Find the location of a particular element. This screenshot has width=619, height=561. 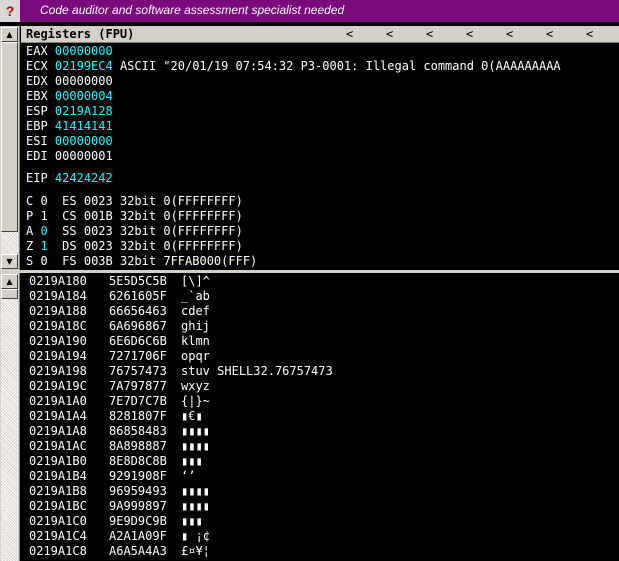

flag-row: S 0 FS 003B 32bit 7FFAB000(FFF) is located at coordinates (141, 261).